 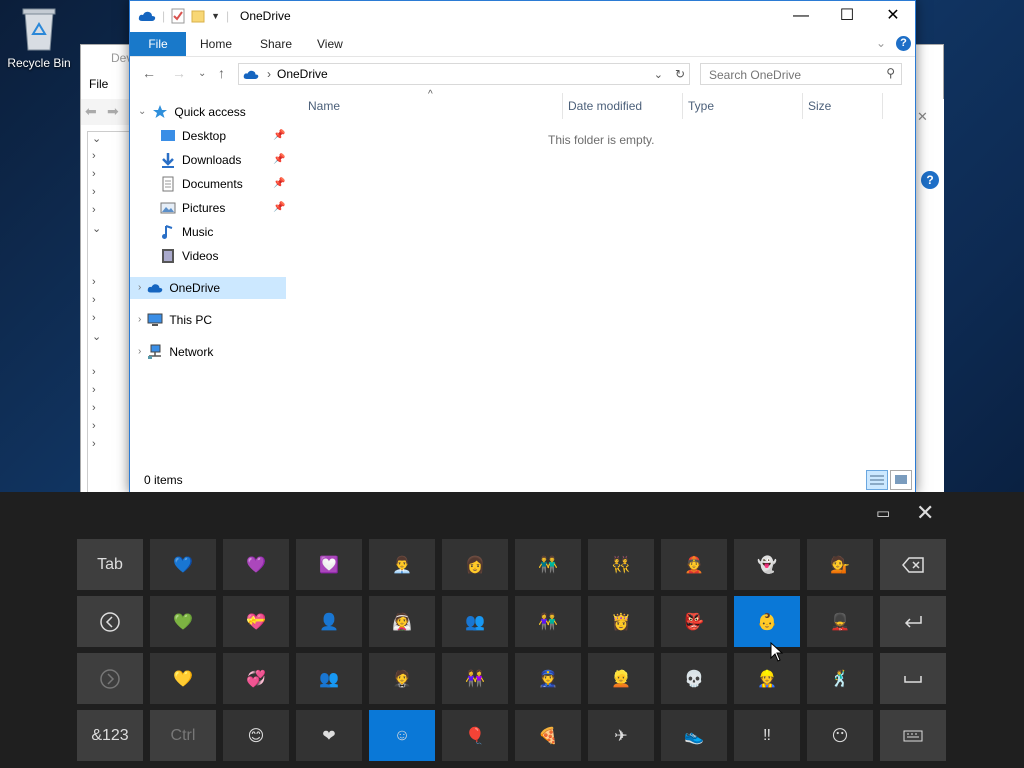 I want to click on emoji-key: 💂, so click(x=840, y=621).